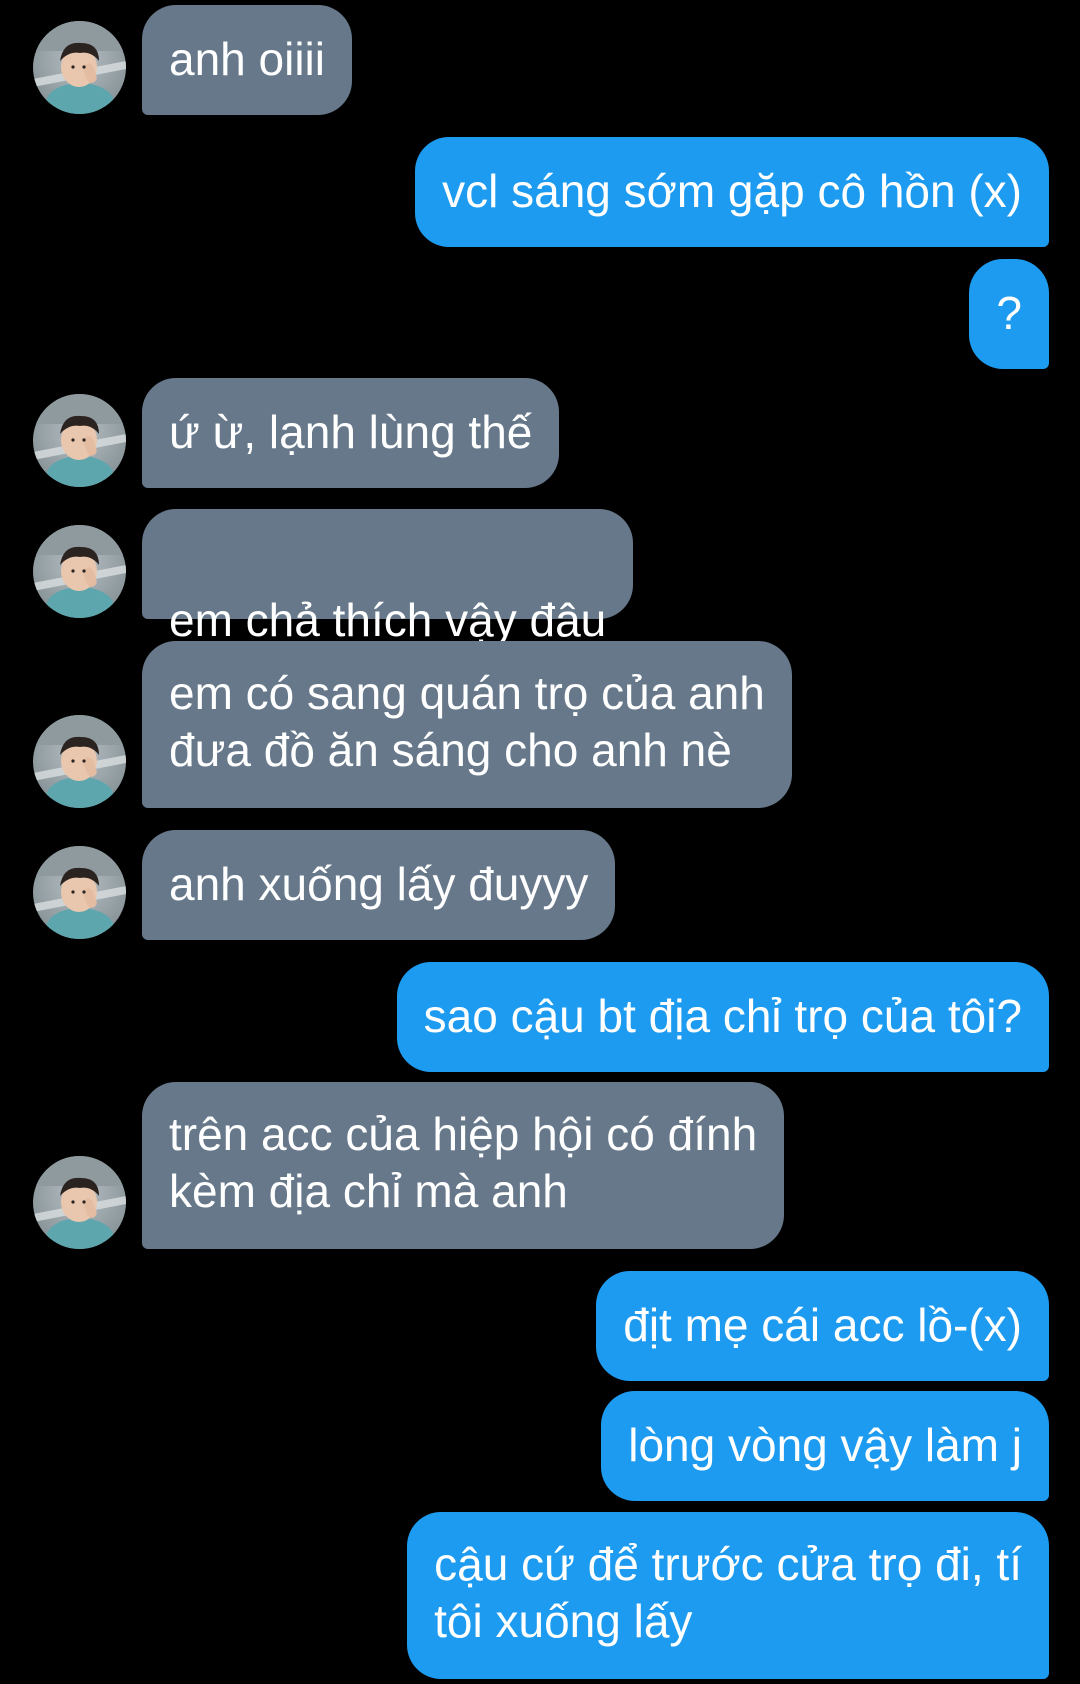 The width and height of the screenshot is (1080, 1684). Describe the element at coordinates (388, 620) in the screenshot. I see `message-text: em chả thích vậy đâu` at that location.